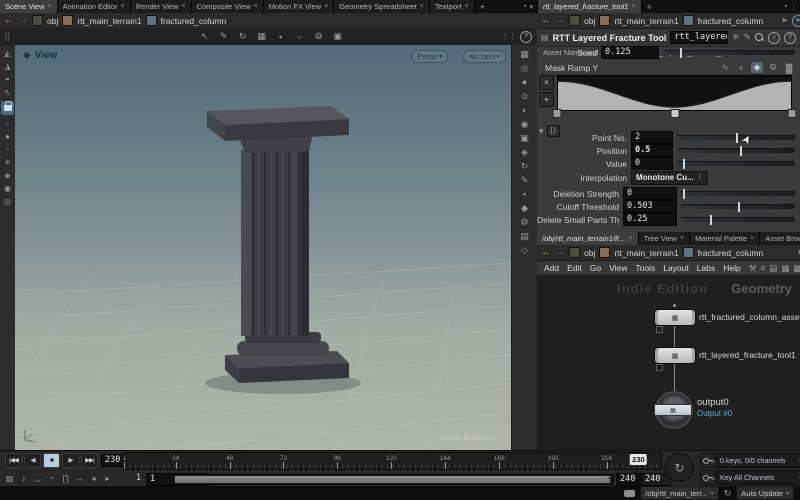 Image resolution: width=800 pixels, height=500 pixels. I want to click on menu-view: View, so click(618, 268).